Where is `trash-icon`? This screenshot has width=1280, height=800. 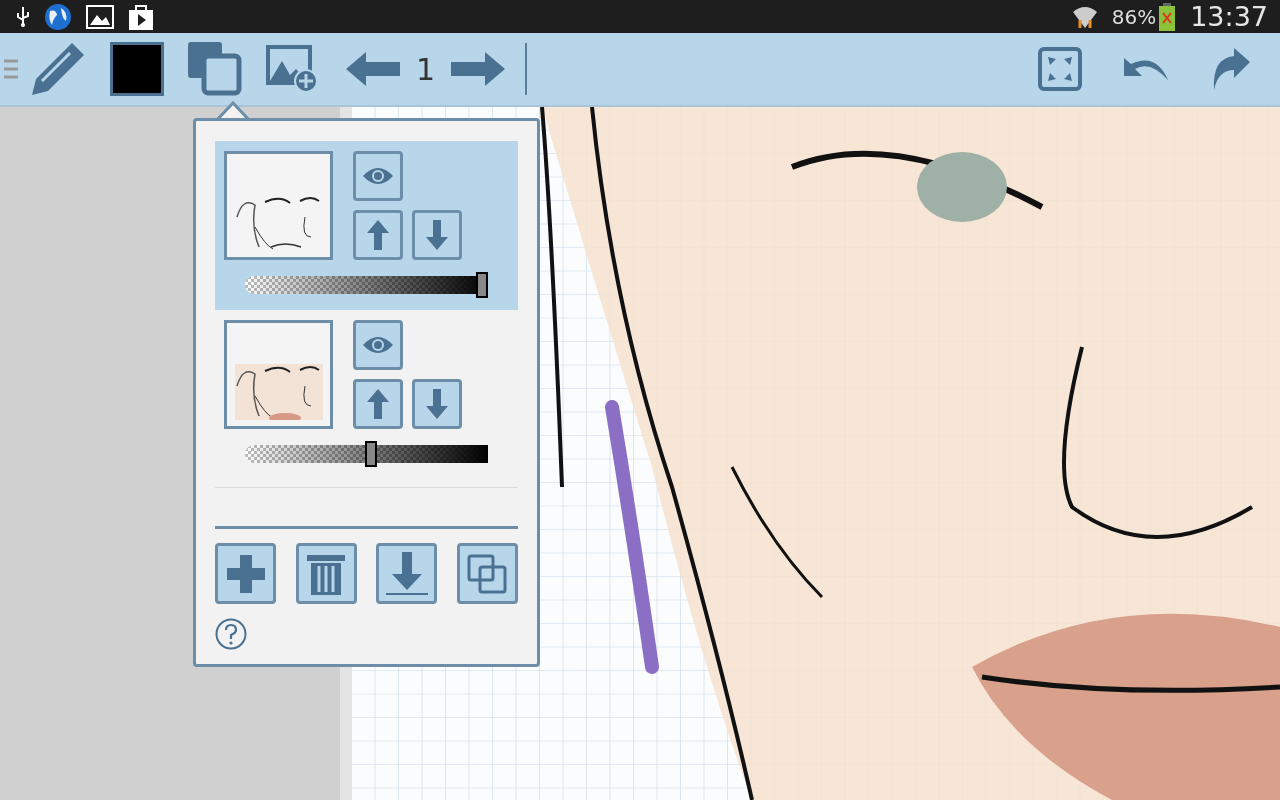 trash-icon is located at coordinates (326, 573).